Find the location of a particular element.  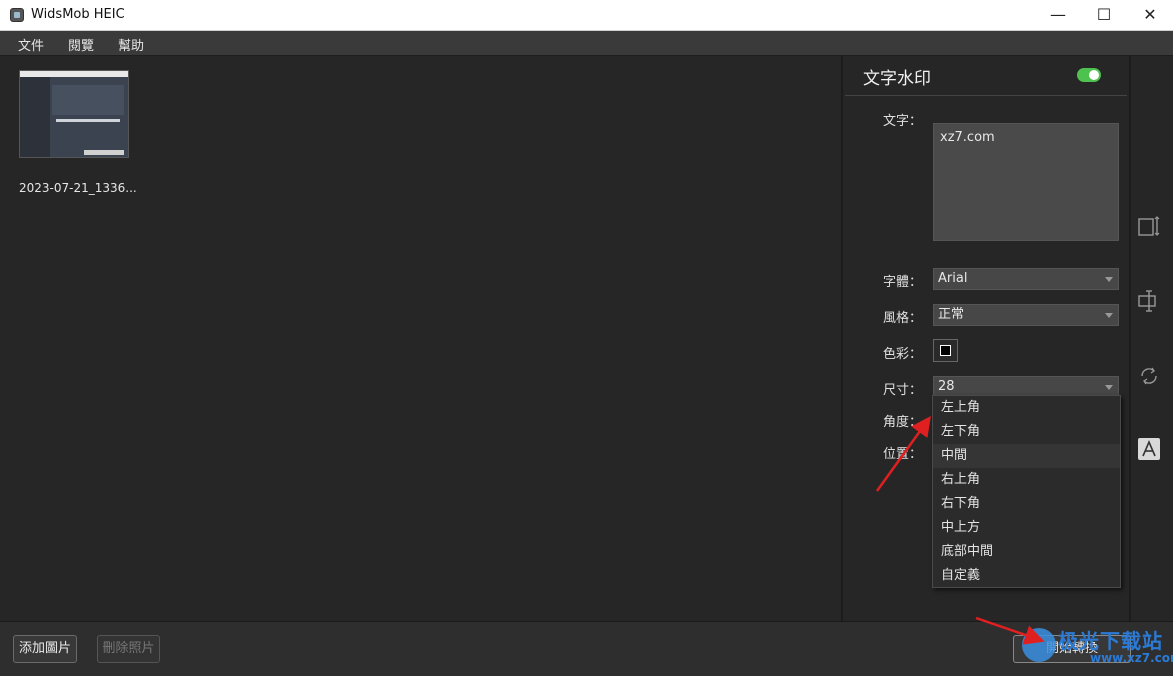

position-dropdown-list: 左上角 左下角 中間 右上角 右下角 中上方 底部中間 自定義 is located at coordinates (1026, 491).